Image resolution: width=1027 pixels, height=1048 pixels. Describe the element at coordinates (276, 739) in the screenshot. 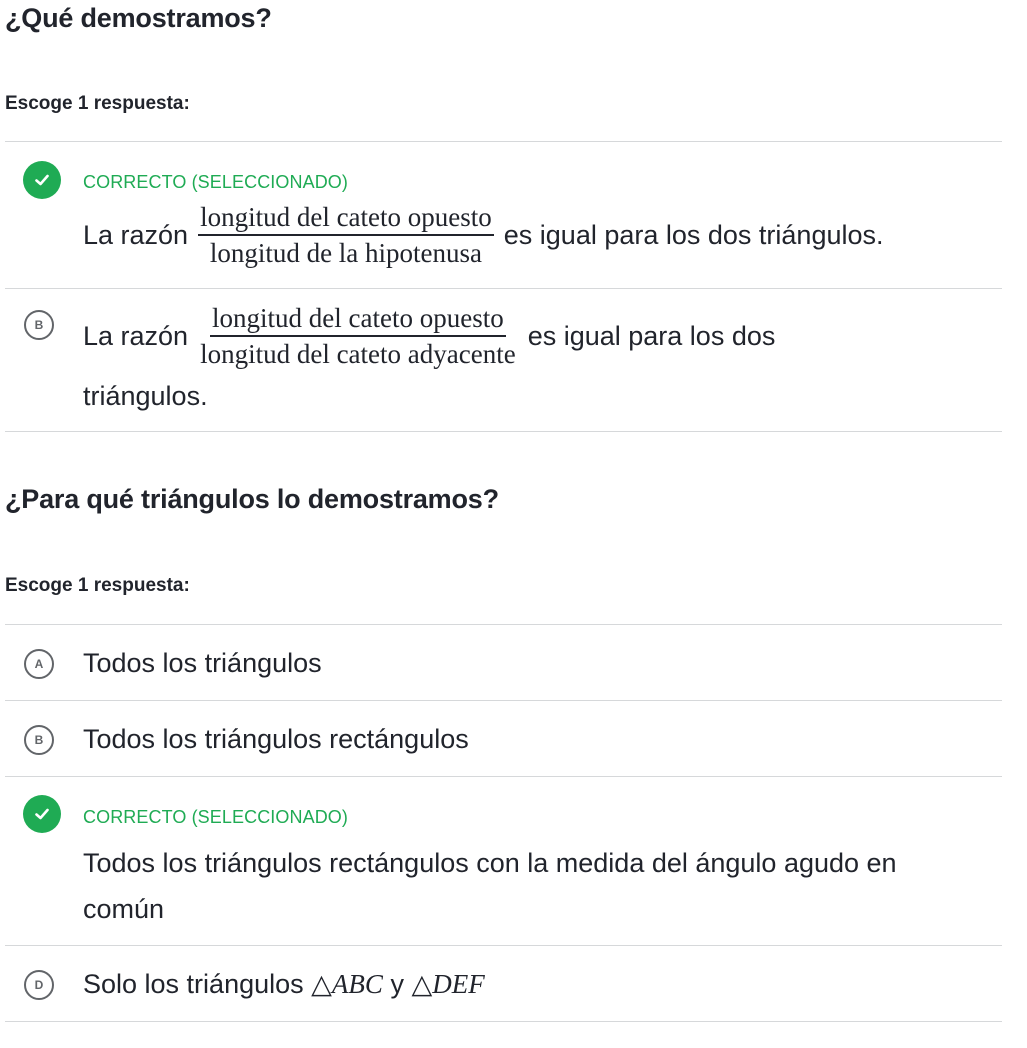

I see `choice-text: Todos los triángulos rectángulos` at that location.